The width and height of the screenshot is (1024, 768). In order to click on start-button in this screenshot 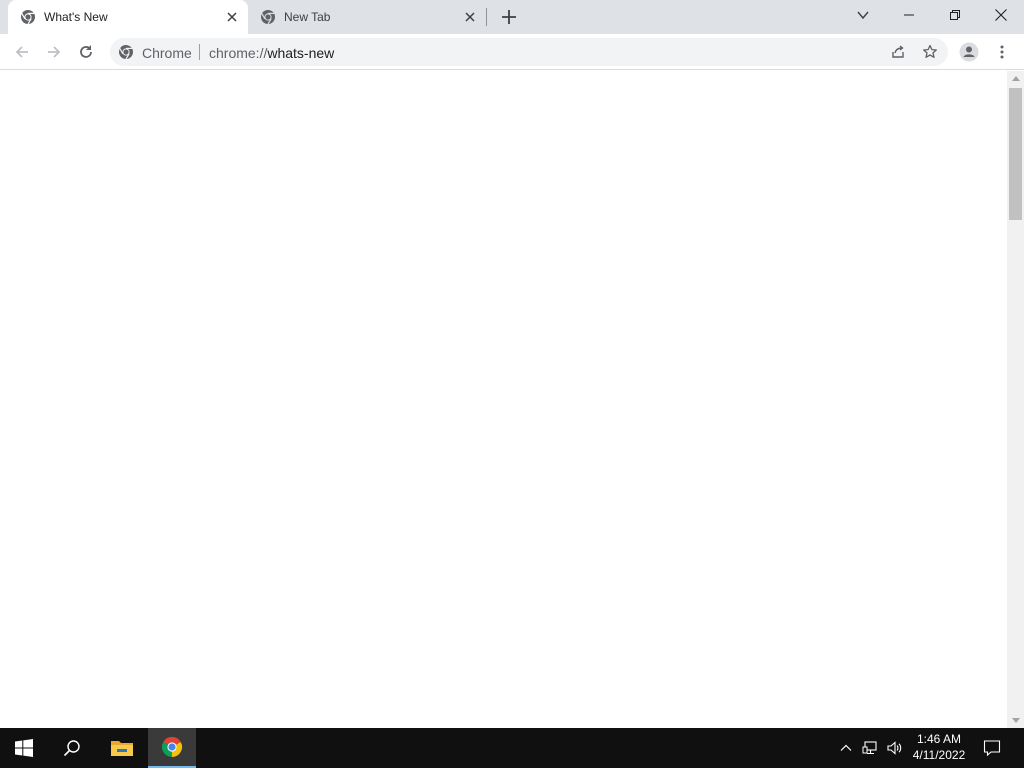, I will do `click(24, 748)`.